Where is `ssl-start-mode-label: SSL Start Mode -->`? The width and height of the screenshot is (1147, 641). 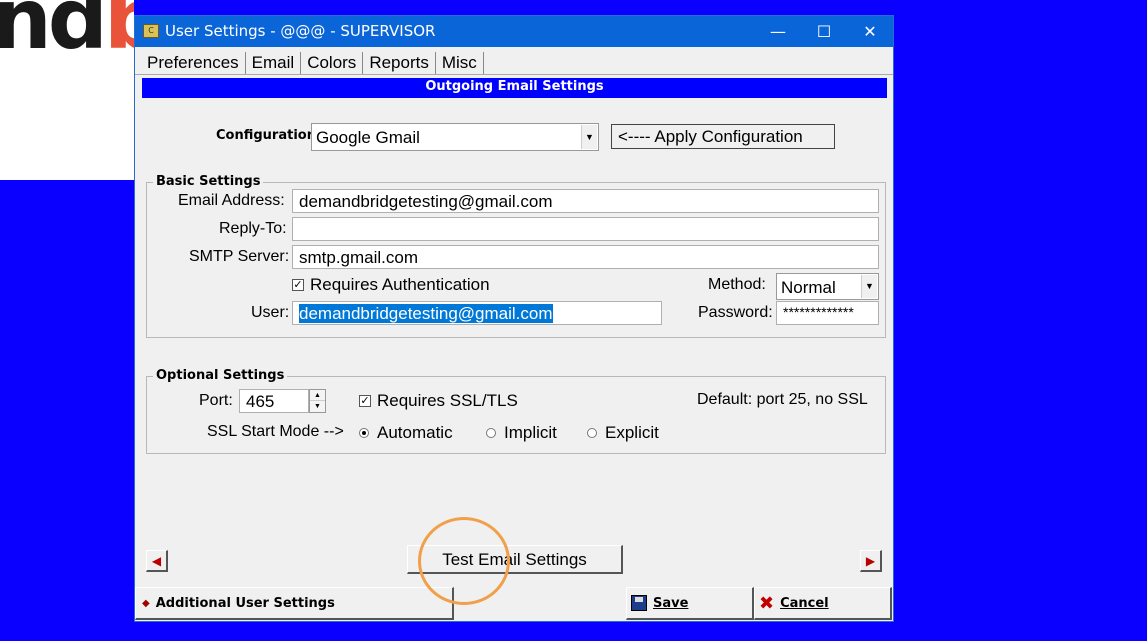 ssl-start-mode-label: SSL Start Mode --> is located at coordinates (275, 431).